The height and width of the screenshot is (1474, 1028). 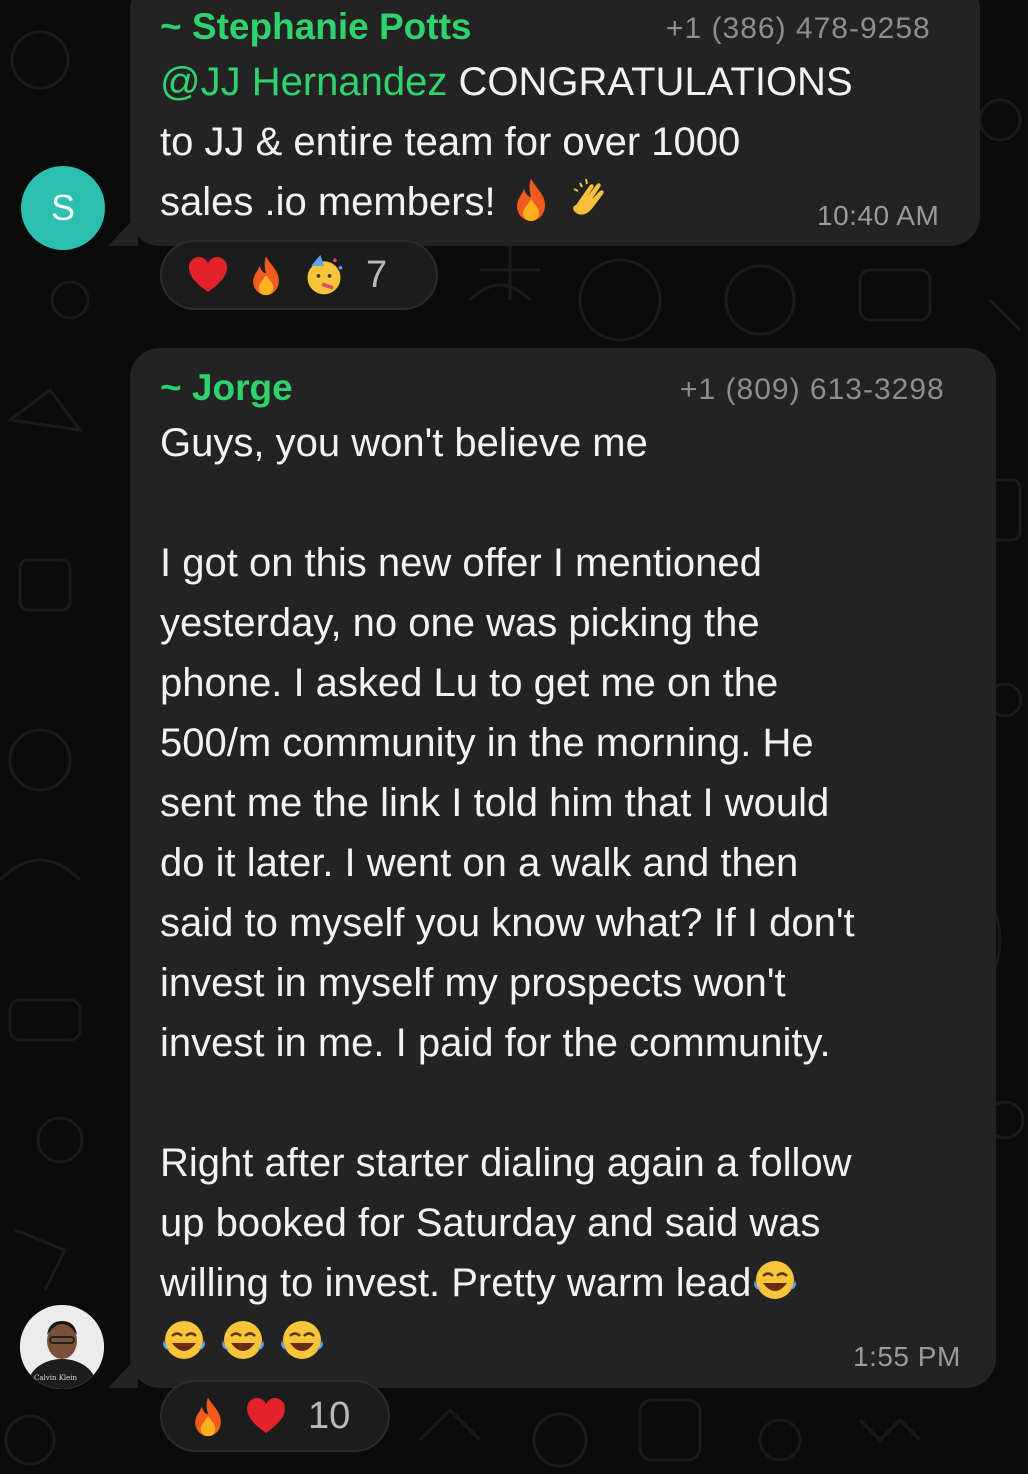 What do you see at coordinates (450, 142) in the screenshot?
I see `message-text-line2: to JJ & entire team for over 1000` at bounding box center [450, 142].